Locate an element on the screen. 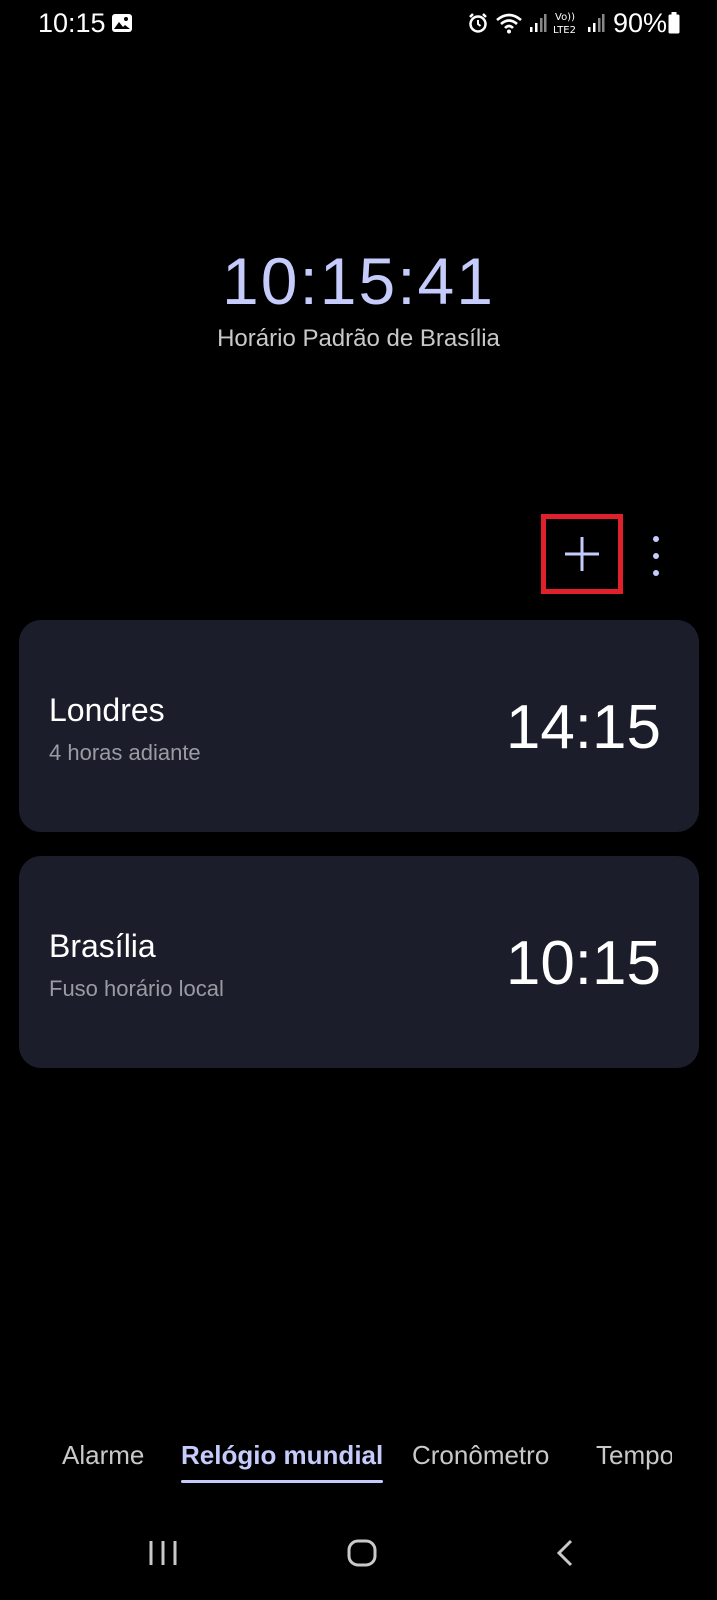  plus-icon is located at coordinates (582, 554).